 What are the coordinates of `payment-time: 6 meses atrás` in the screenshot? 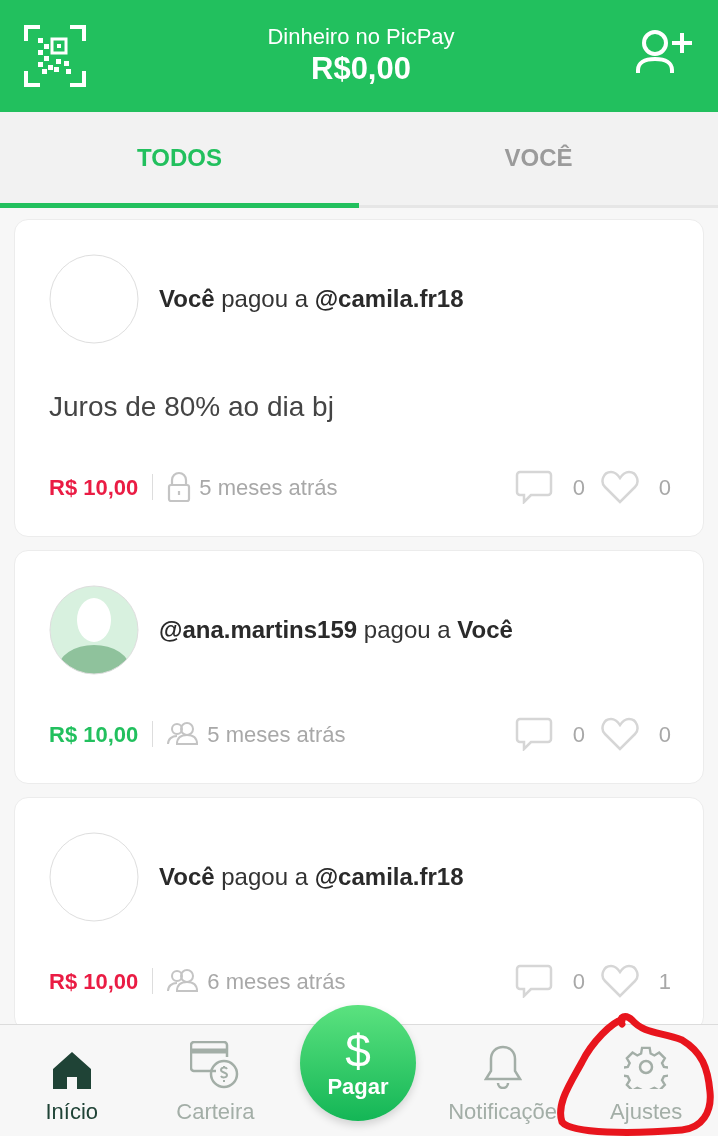 It's located at (276, 981).